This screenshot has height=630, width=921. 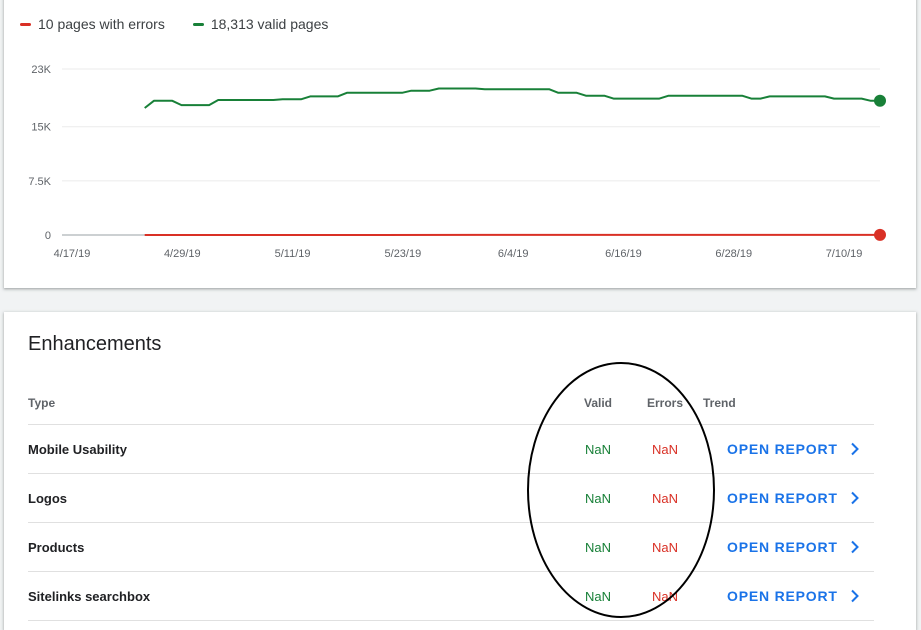 What do you see at coordinates (47, 498) in the screenshot?
I see `row-type-name: Logos` at bounding box center [47, 498].